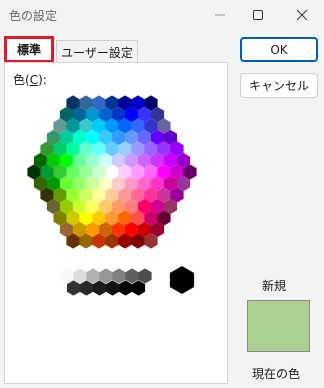  What do you see at coordinates (28, 280) in the screenshot?
I see `palette-white-hex` at bounding box center [28, 280].